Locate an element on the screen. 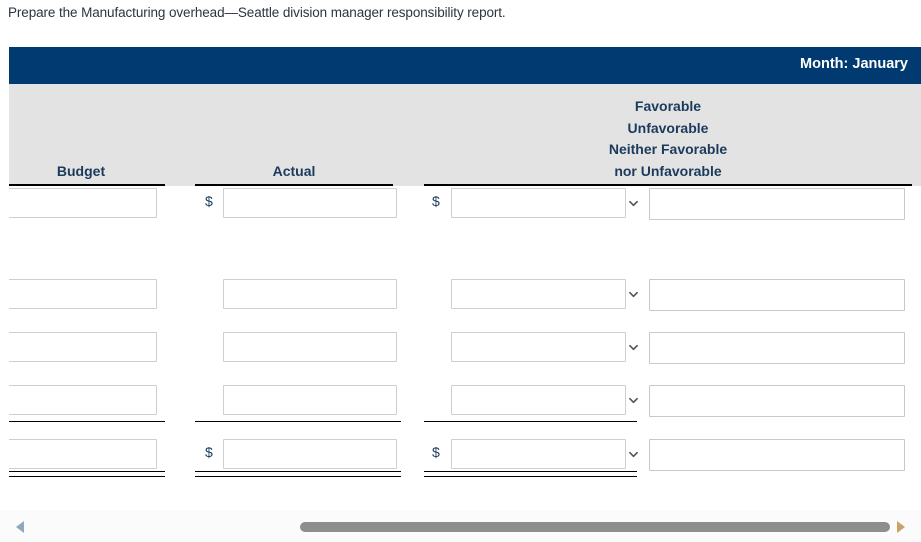 Image resolution: width=921 pixels, height=542 pixels. variance-header-line-4: nor Unfavorable is located at coordinates (668, 170).